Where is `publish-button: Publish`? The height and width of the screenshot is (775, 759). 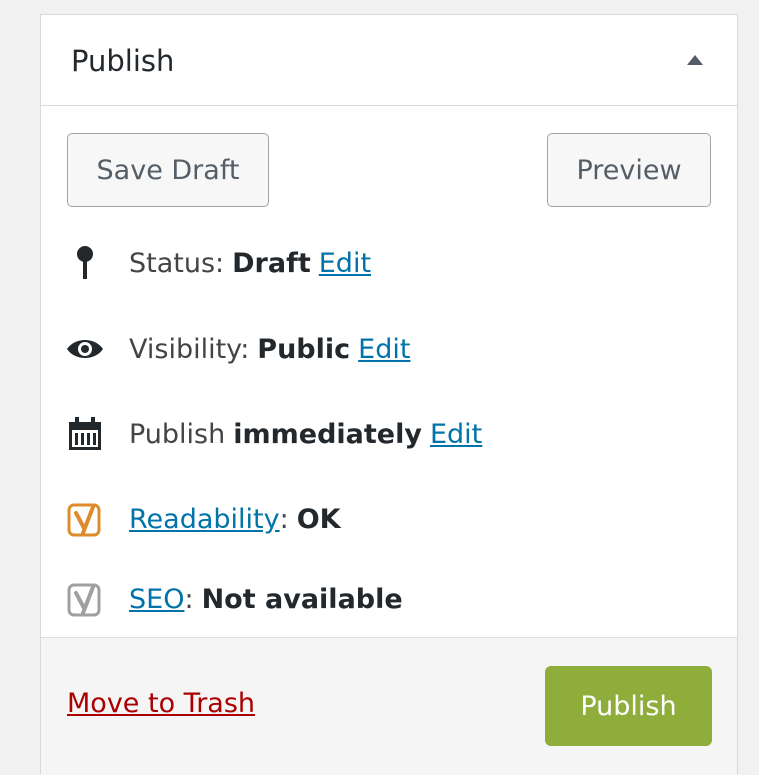 publish-button: Publish is located at coordinates (628, 706).